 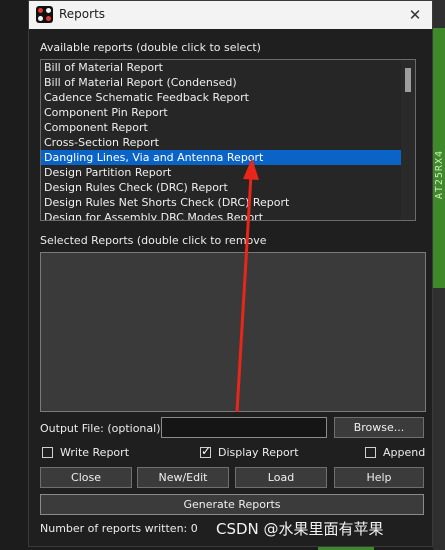 What do you see at coordinates (244, 293) in the screenshot?
I see `arrow-shaft` at bounding box center [244, 293].